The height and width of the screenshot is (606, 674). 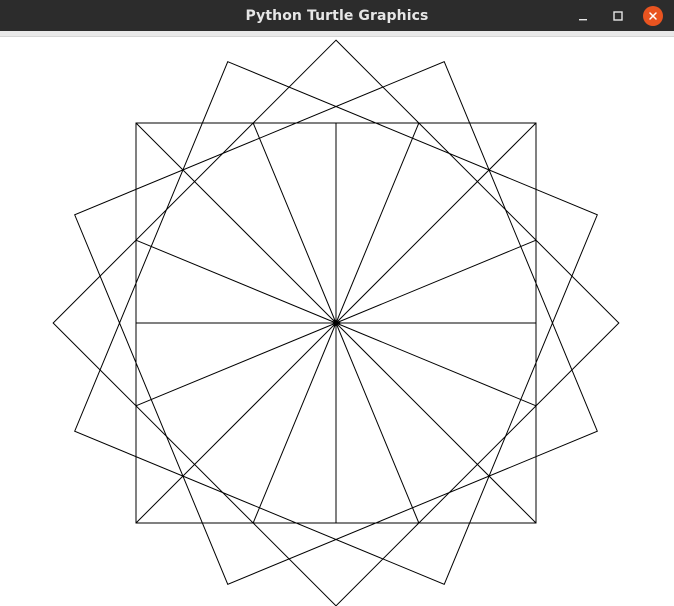 I want to click on title-bar: Python Turtle Graphics, so click(x=337, y=15).